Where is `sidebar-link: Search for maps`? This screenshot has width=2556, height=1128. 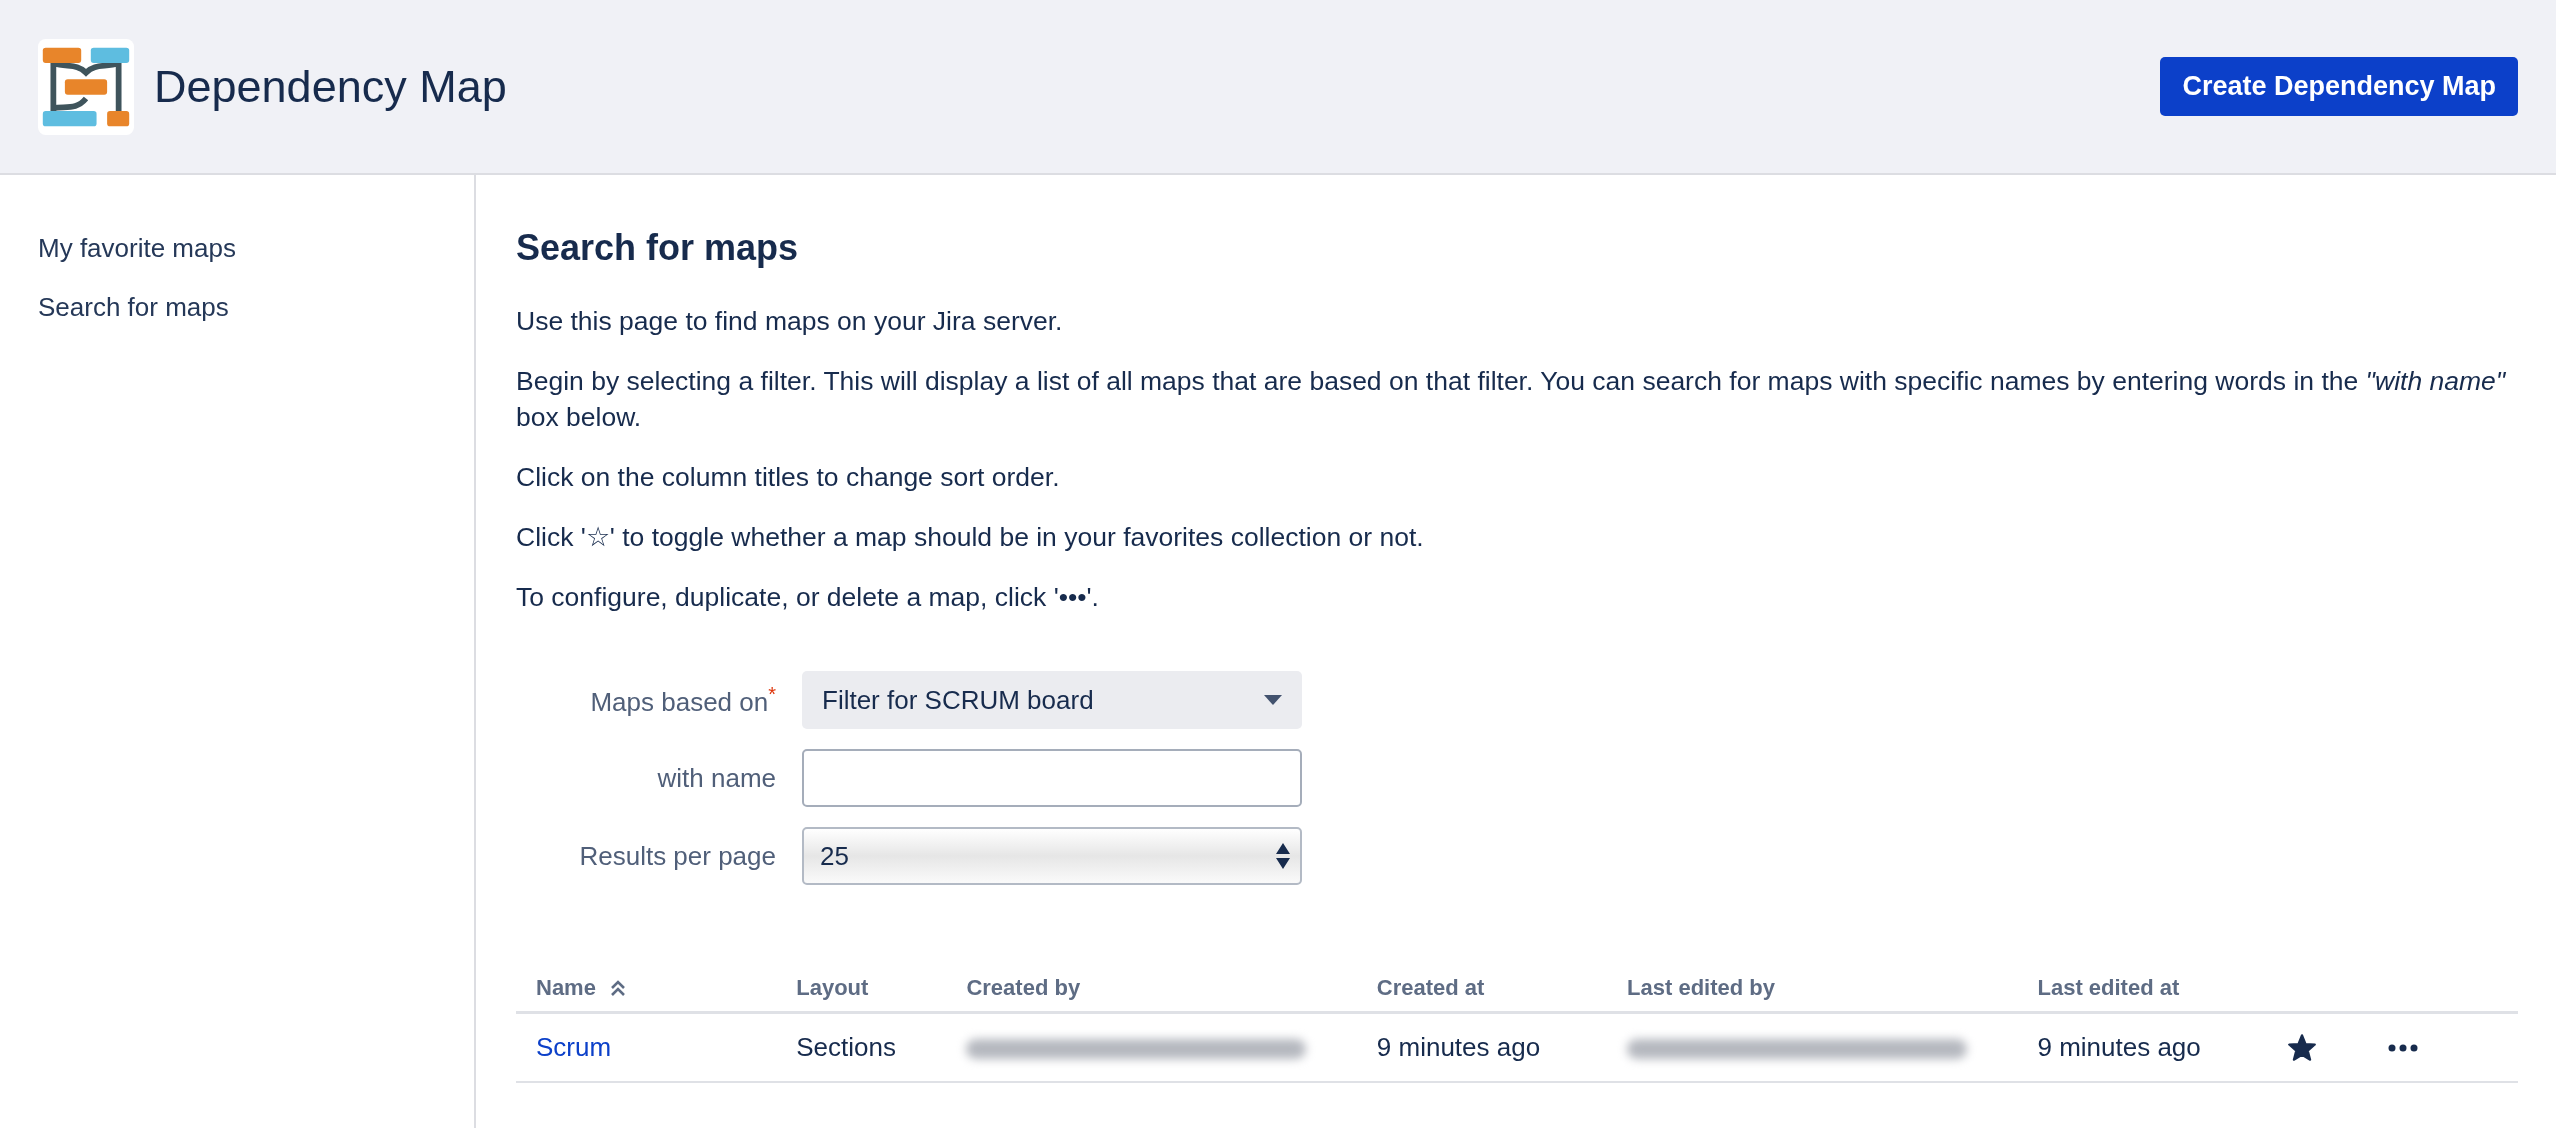 sidebar-link: Search for maps is located at coordinates (133, 307).